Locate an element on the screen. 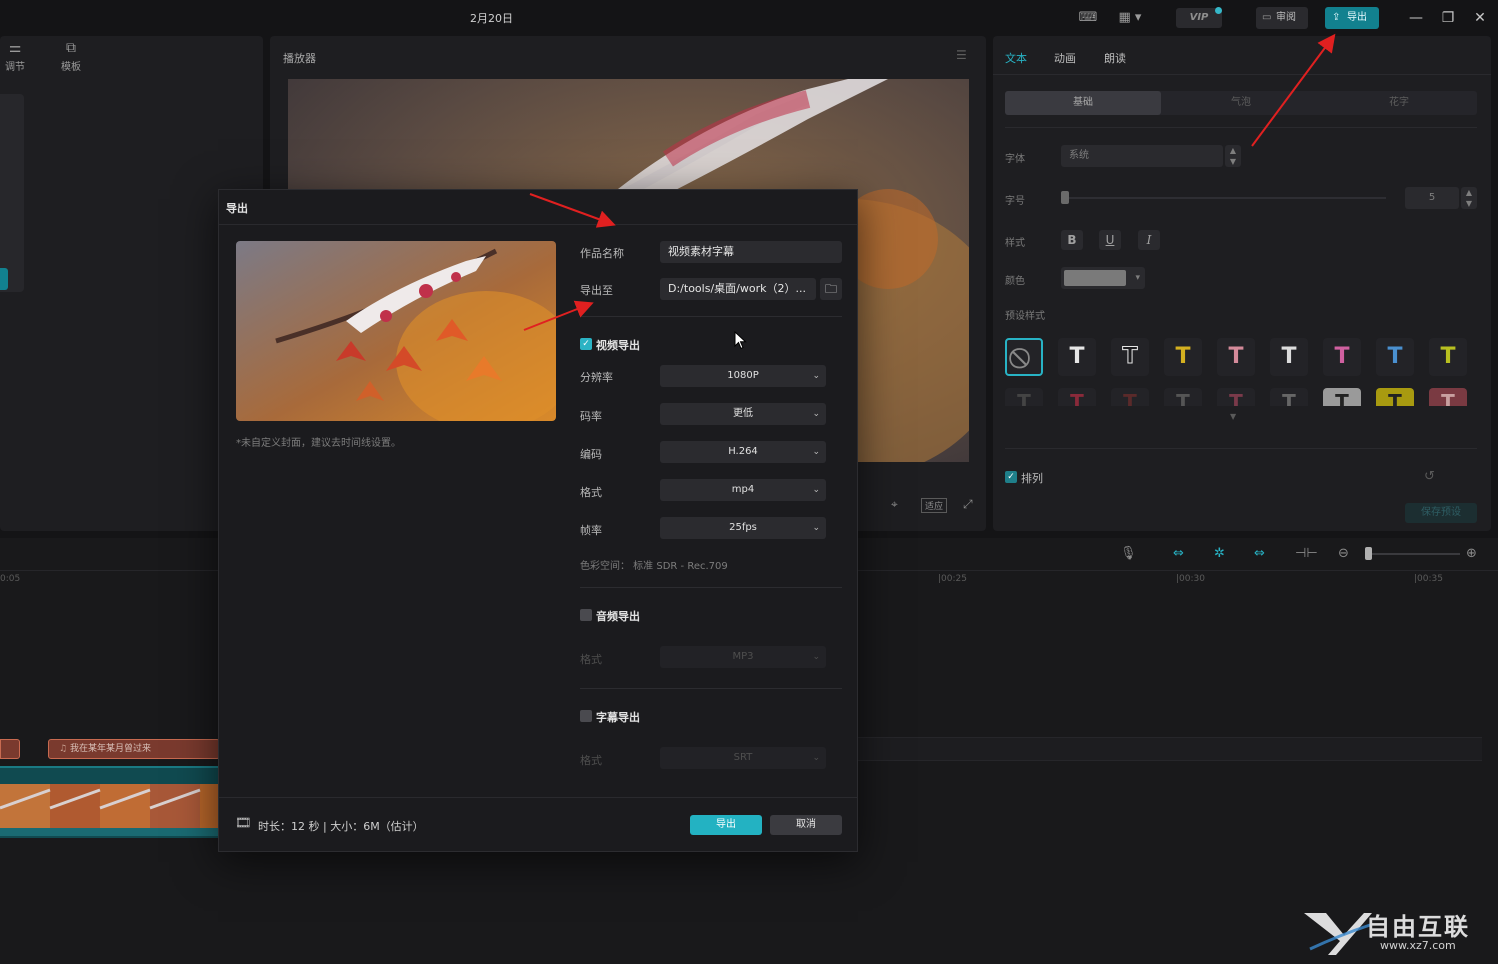 The width and height of the screenshot is (1498, 964). arrow-to-dialog-title is located at coordinates (572, 210).